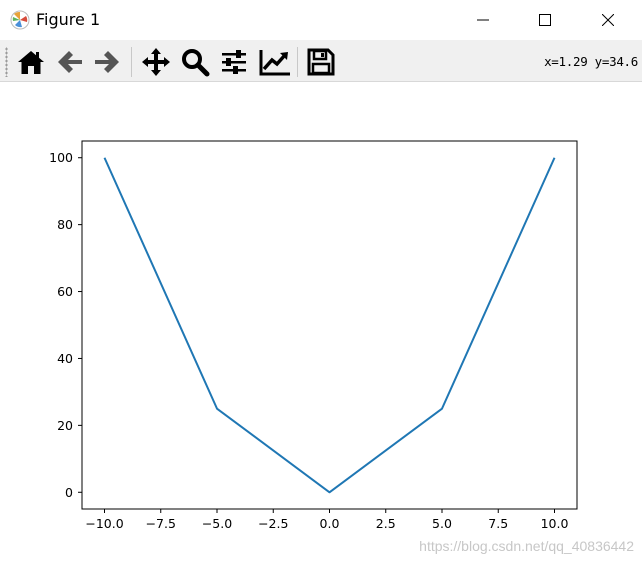 The image size is (642, 567). Describe the element at coordinates (61, 157) in the screenshot. I see `y-tick-label: 100` at that location.